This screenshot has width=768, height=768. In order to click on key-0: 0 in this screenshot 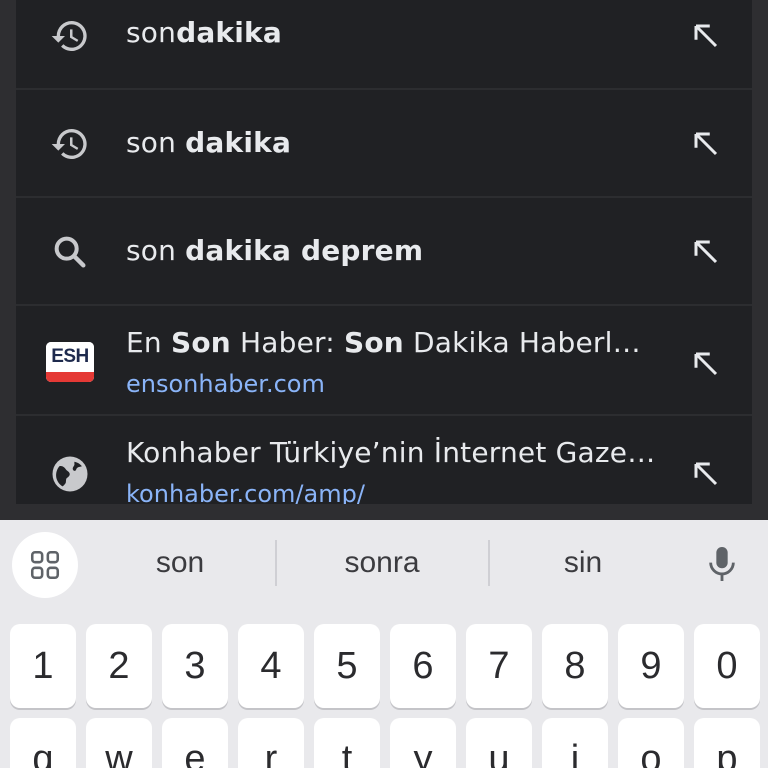, I will do `click(727, 666)`.